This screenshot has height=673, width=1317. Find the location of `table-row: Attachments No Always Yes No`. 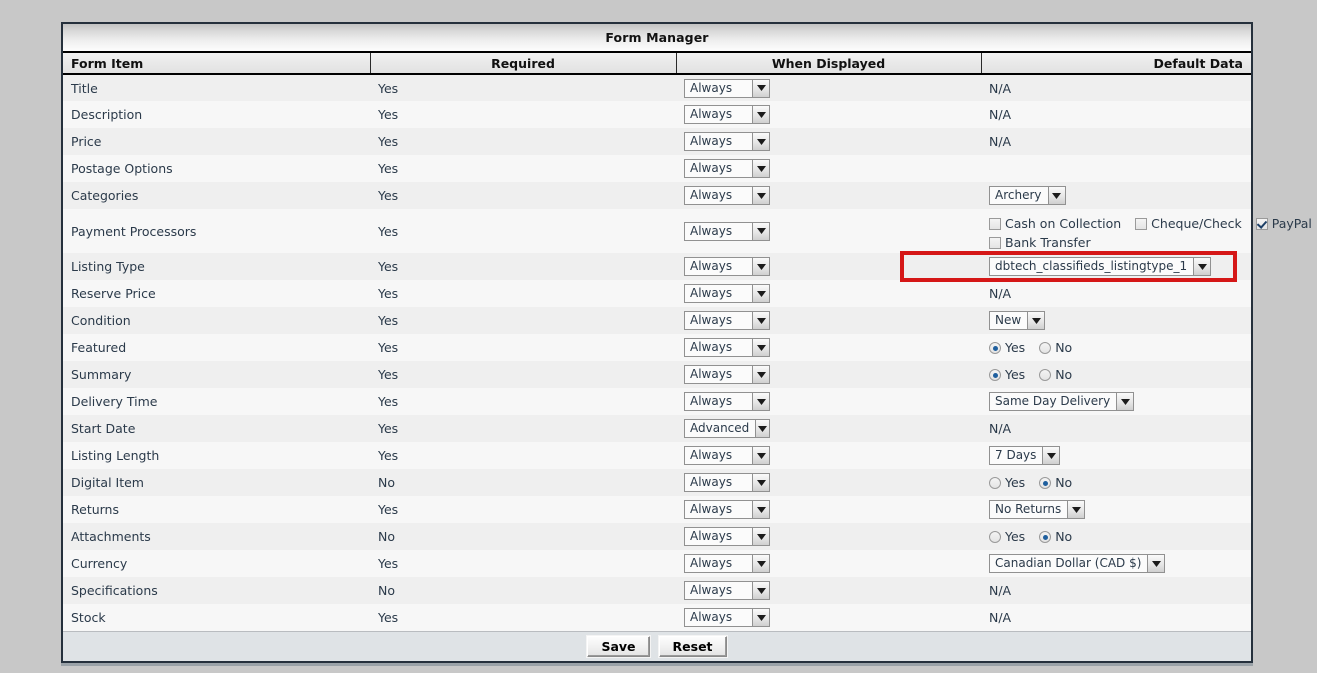

table-row: Attachments No Always Yes No is located at coordinates (657, 536).